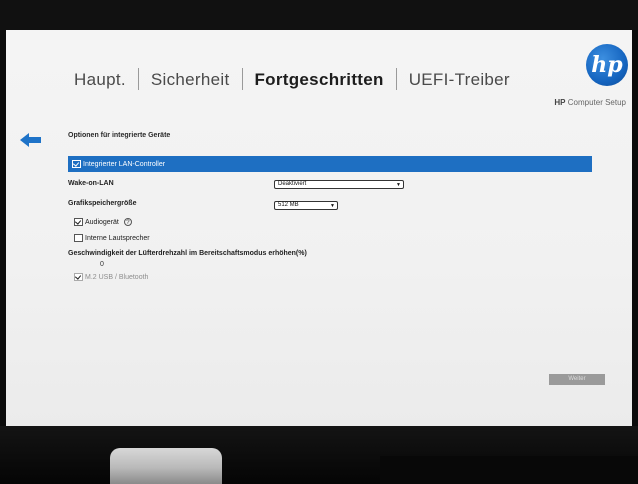  What do you see at coordinates (78, 238) in the screenshot?
I see `internal-speaker-checkbox` at bounding box center [78, 238].